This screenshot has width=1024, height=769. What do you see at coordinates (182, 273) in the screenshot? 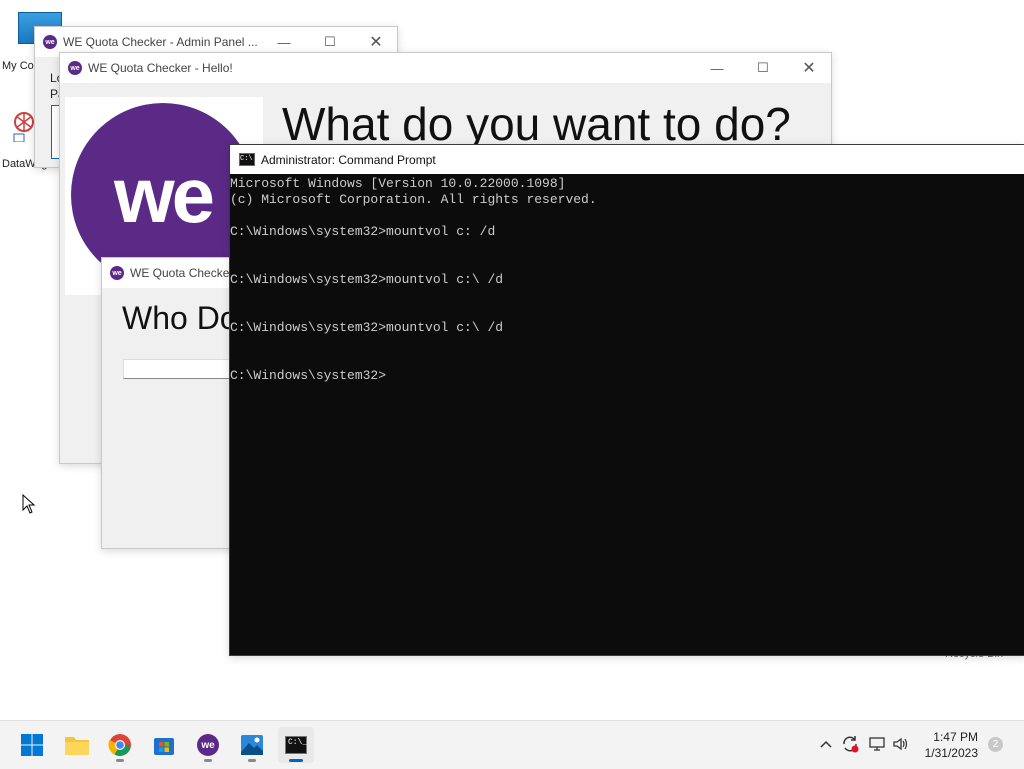
I see `window-title: WE Quota Checker` at bounding box center [182, 273].